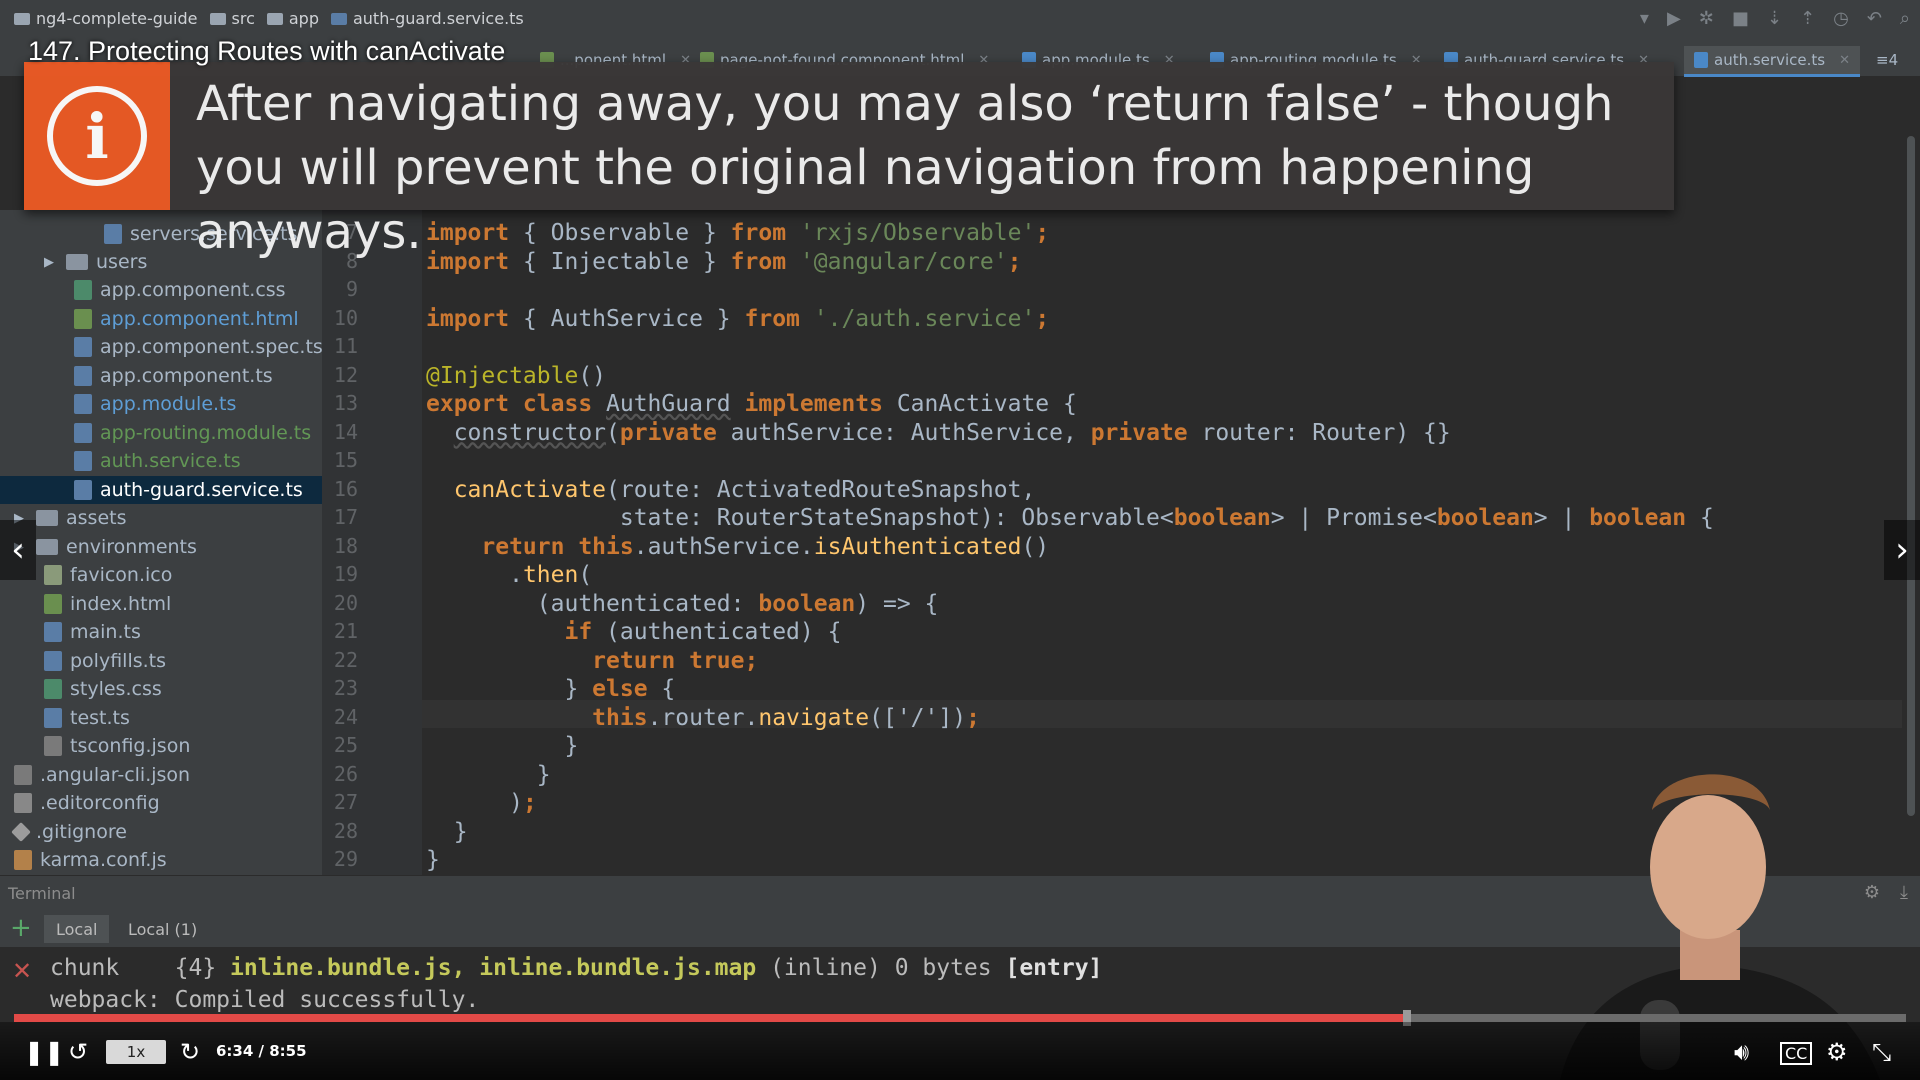  Describe the element at coordinates (292, 18) in the screenshot. I see `breadcrumb-item: app` at that location.